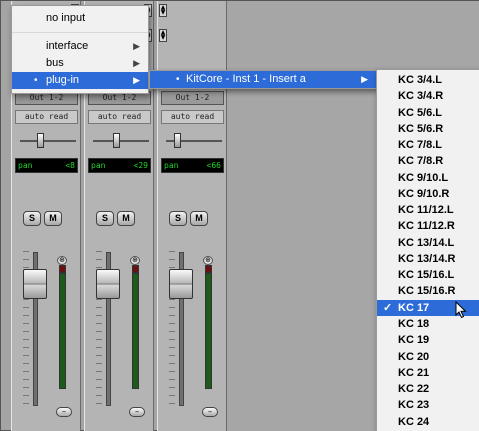 Image resolution: width=479 pixels, height=431 pixels. I want to click on menu-item-plug-in: • plug-in ▶, so click(80, 80).